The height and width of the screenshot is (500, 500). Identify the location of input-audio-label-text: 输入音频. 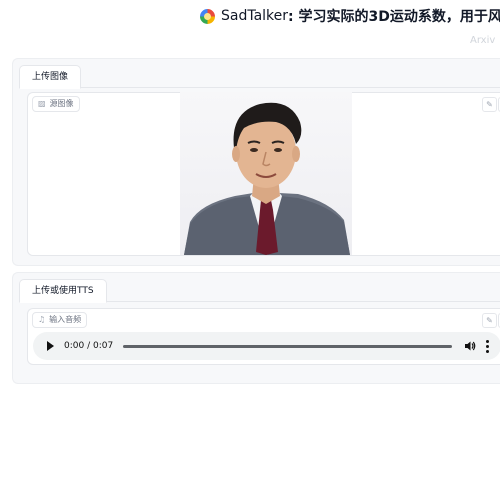
(65, 319).